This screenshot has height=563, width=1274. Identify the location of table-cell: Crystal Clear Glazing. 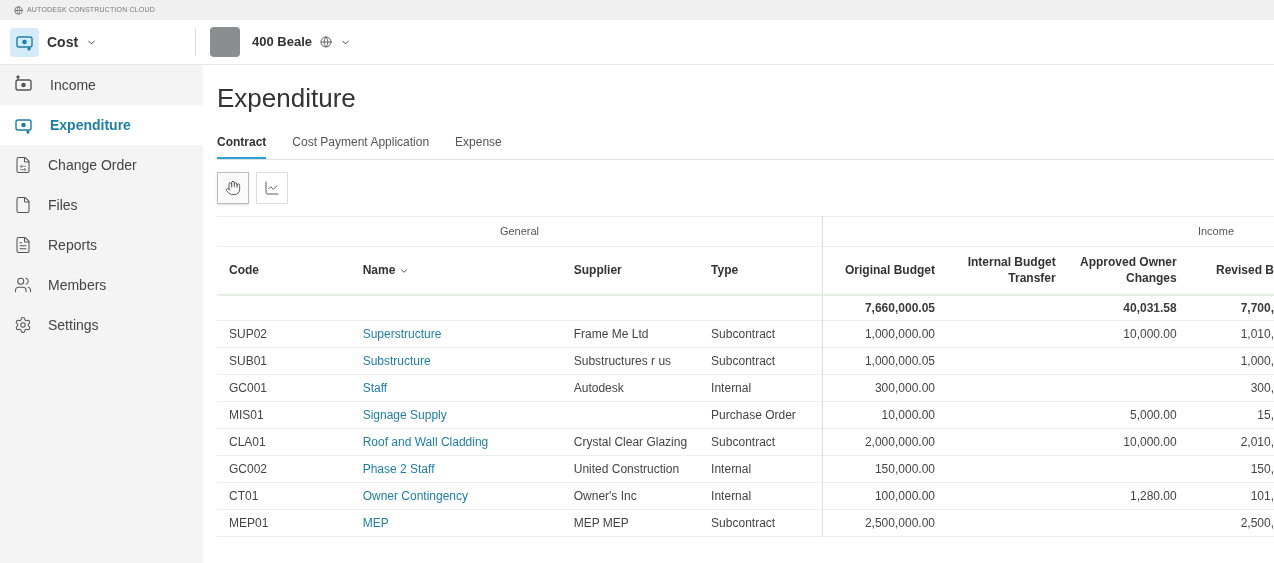
(630, 442).